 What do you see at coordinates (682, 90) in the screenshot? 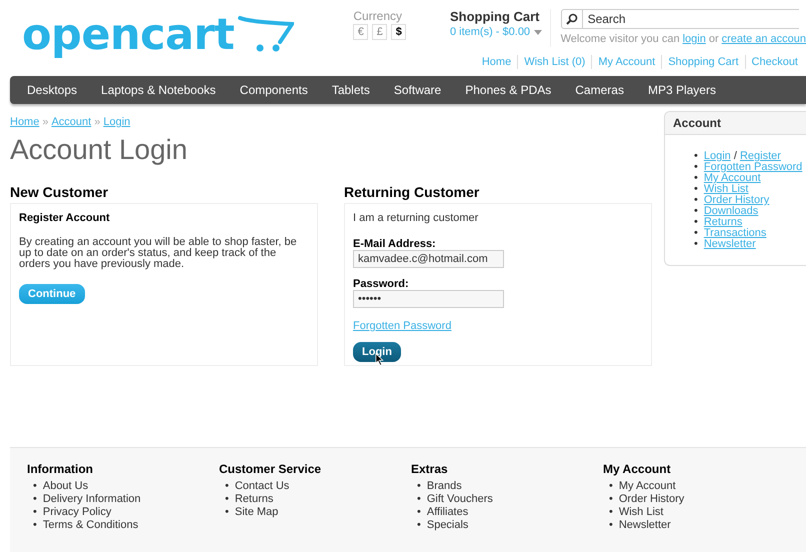
I see `menu-item: MP3 Players` at bounding box center [682, 90].